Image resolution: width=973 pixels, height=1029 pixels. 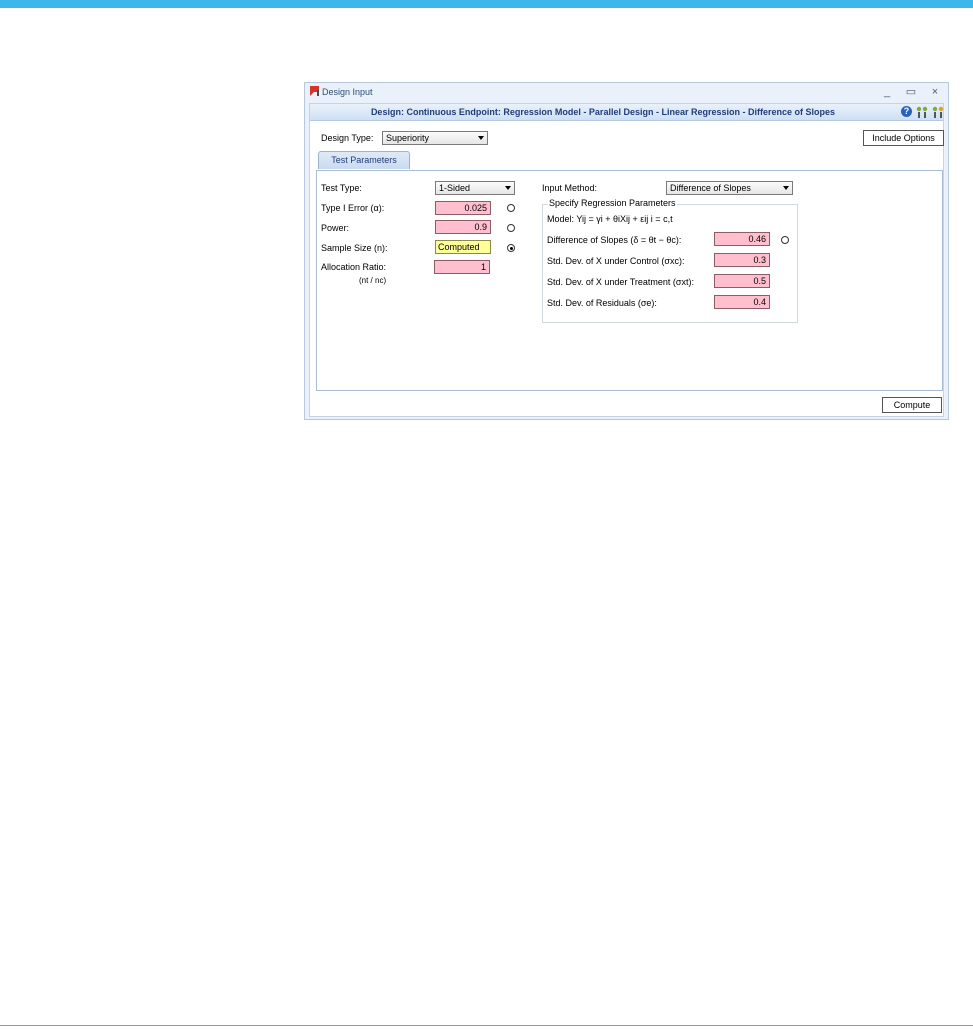 What do you see at coordinates (463, 247) in the screenshot?
I see `sample-size-input: Computed` at bounding box center [463, 247].